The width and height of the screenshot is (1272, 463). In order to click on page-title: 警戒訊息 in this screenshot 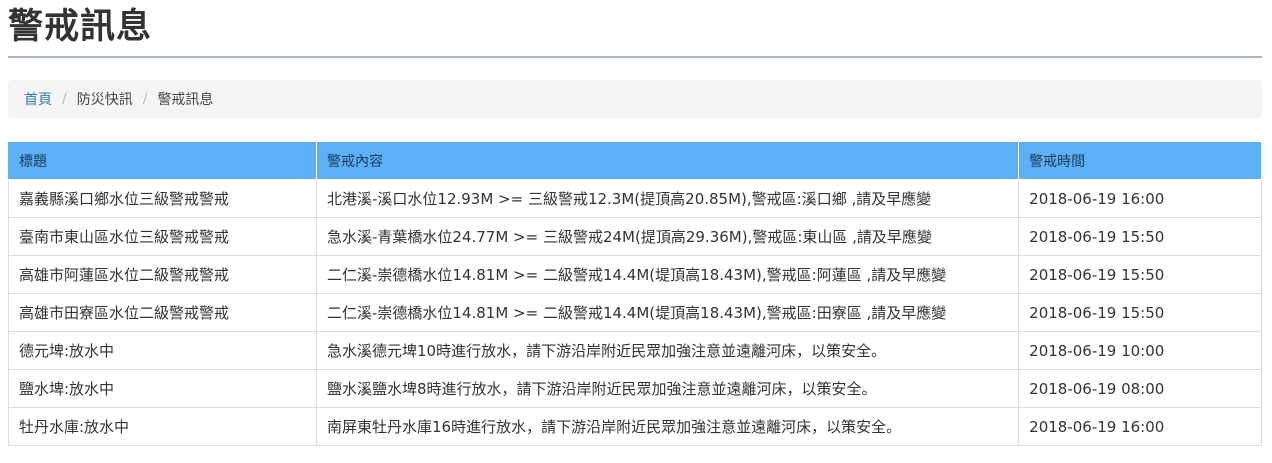, I will do `click(635, 31)`.